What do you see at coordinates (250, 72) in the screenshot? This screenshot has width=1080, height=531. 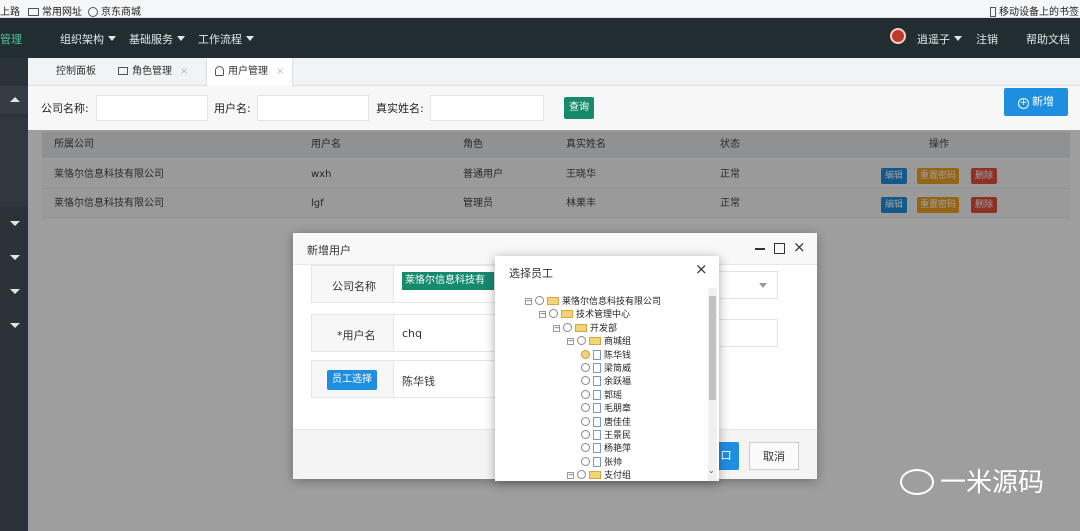 I see `tab-users: 用户管理 ×` at bounding box center [250, 72].